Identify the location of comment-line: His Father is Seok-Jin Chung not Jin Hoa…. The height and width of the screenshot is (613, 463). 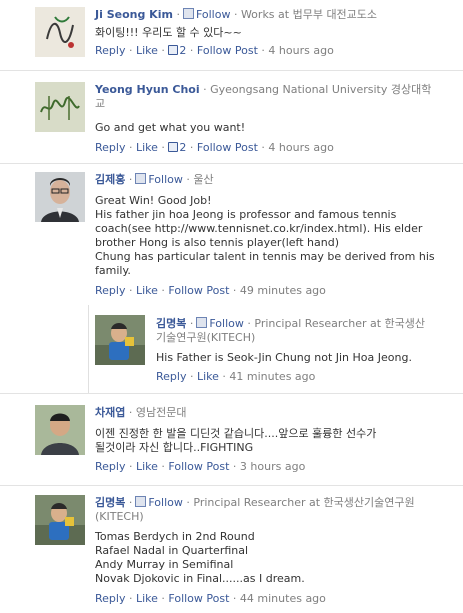
(284, 357).